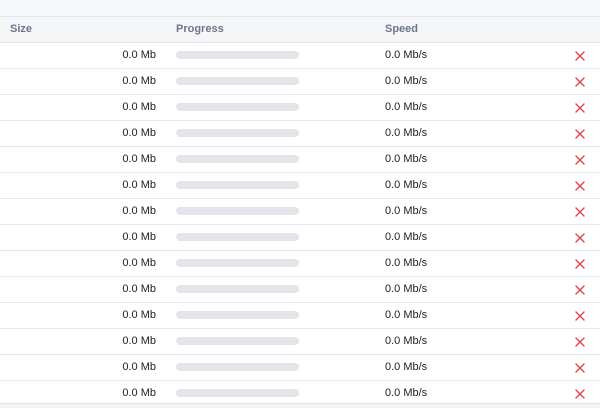  I want to click on table-header: Size Progress Speed, so click(300, 30).